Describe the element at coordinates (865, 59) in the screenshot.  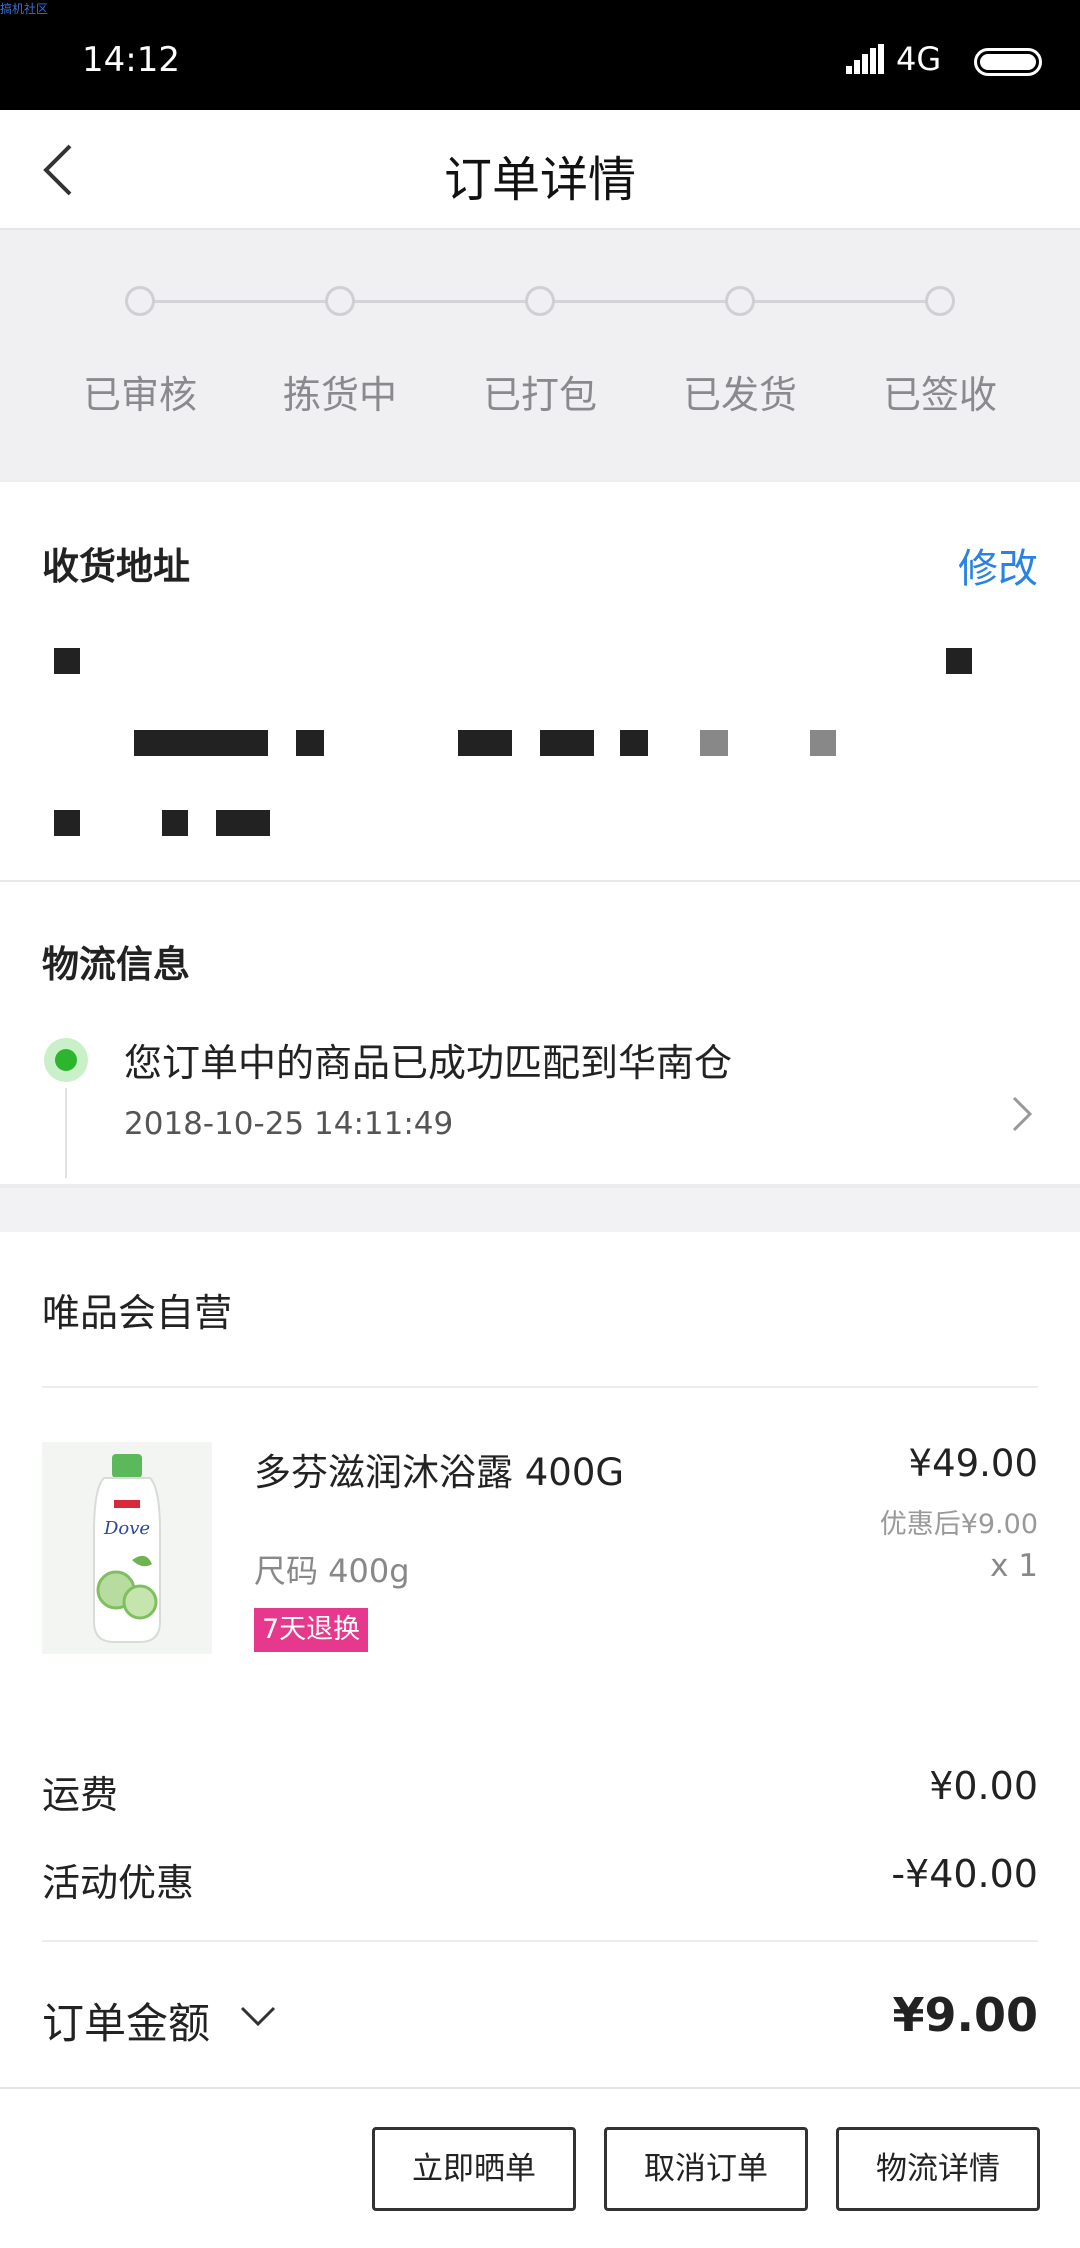
I see `signal-icon` at that location.